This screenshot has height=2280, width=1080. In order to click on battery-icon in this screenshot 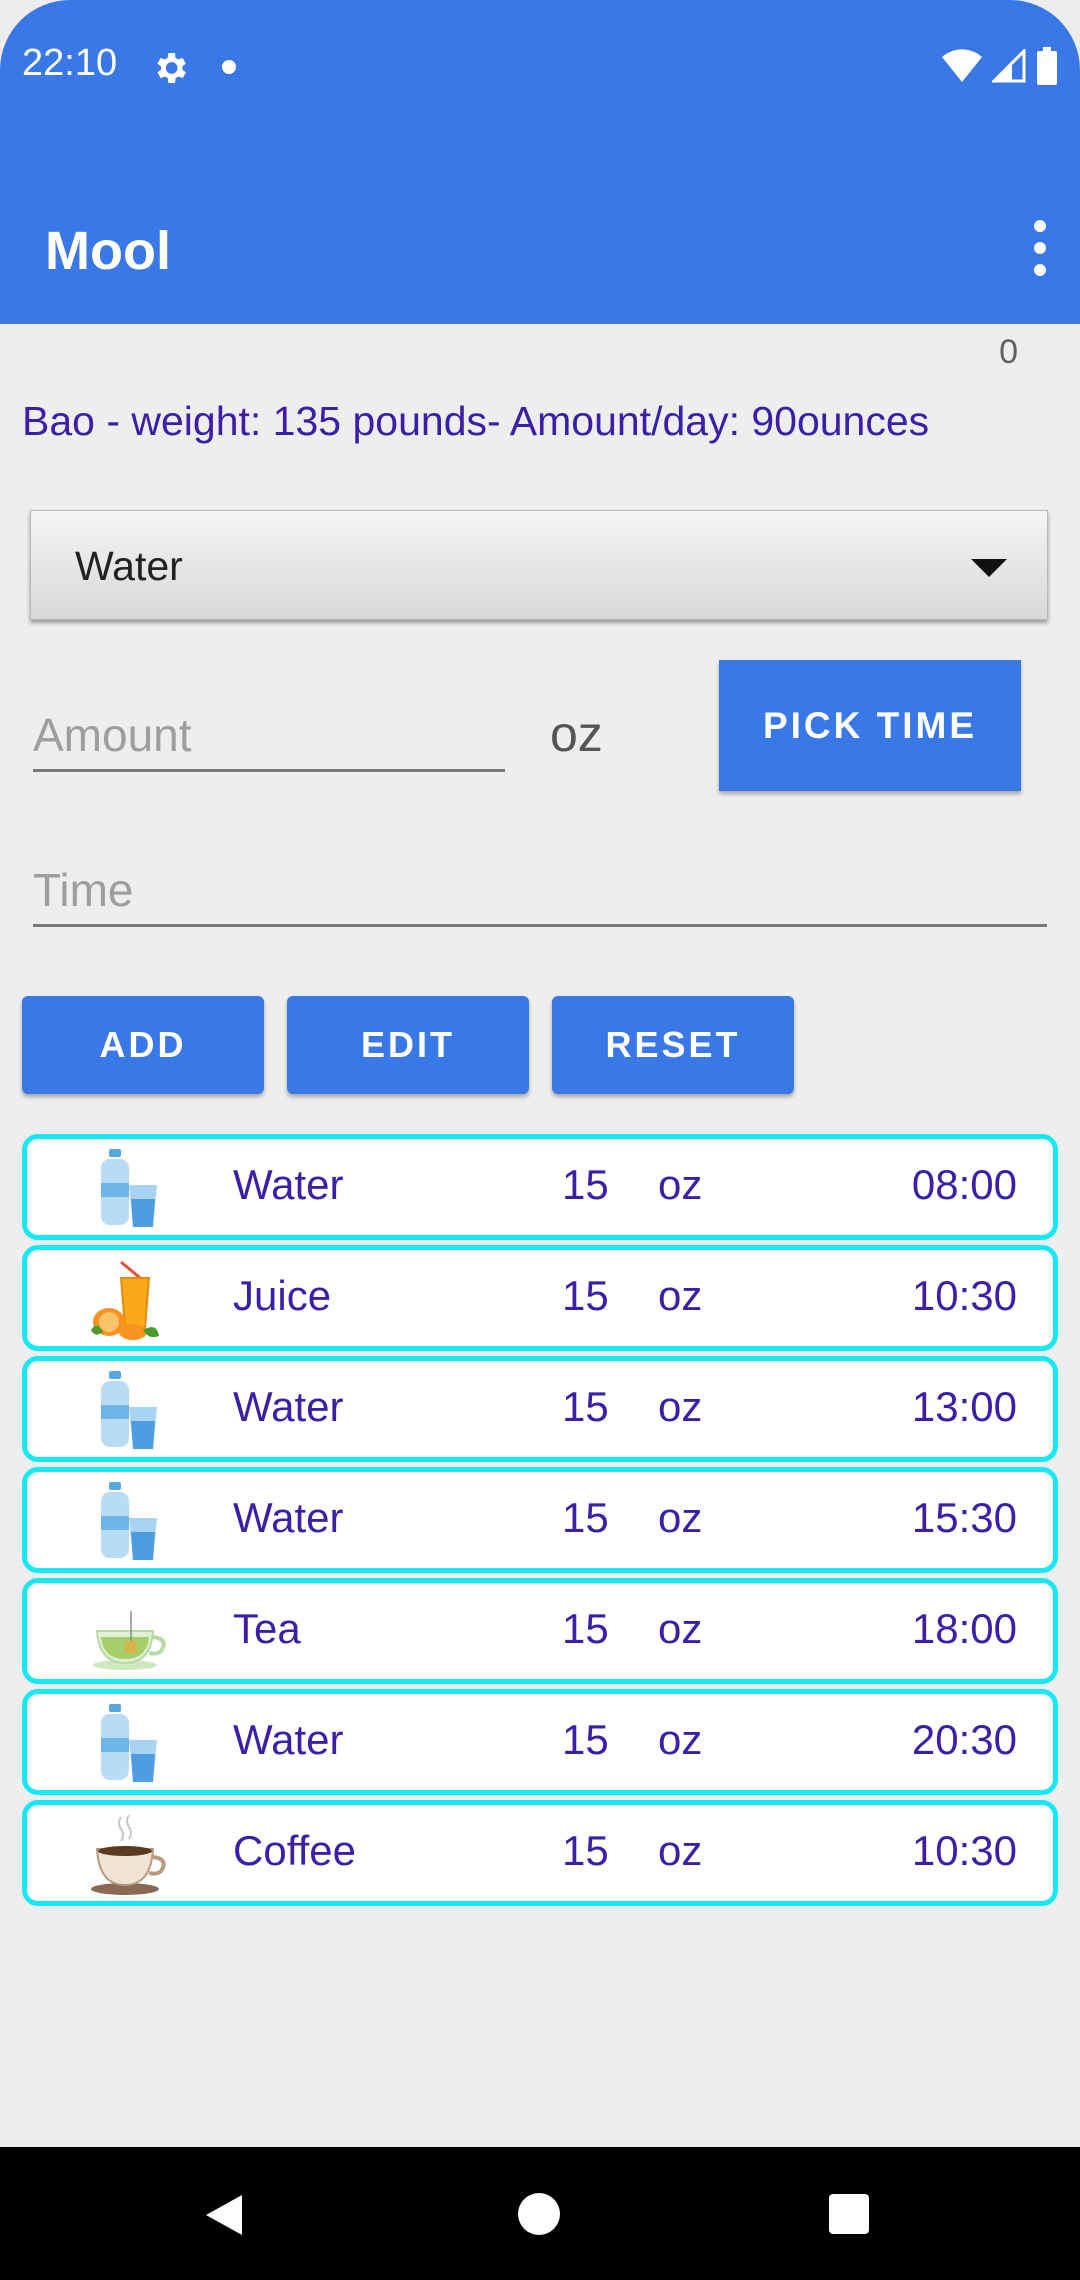, I will do `click(1047, 66)`.